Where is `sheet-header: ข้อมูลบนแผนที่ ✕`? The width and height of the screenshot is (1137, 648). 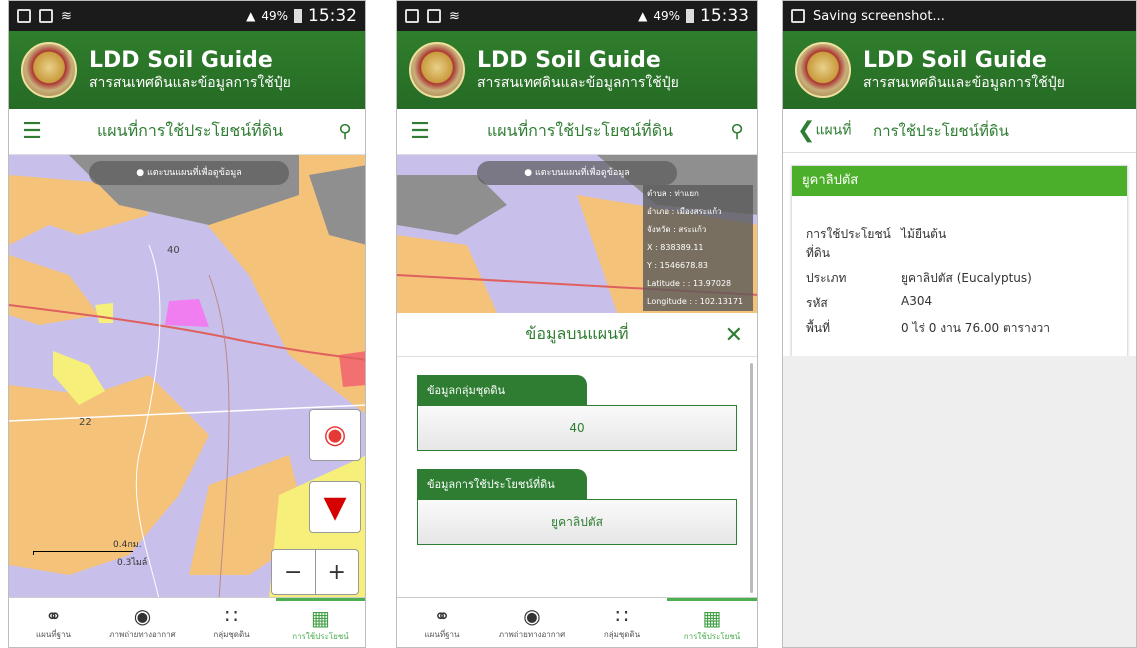
sheet-header: ข้อมูลบนแผนที่ ✕ is located at coordinates (577, 335).